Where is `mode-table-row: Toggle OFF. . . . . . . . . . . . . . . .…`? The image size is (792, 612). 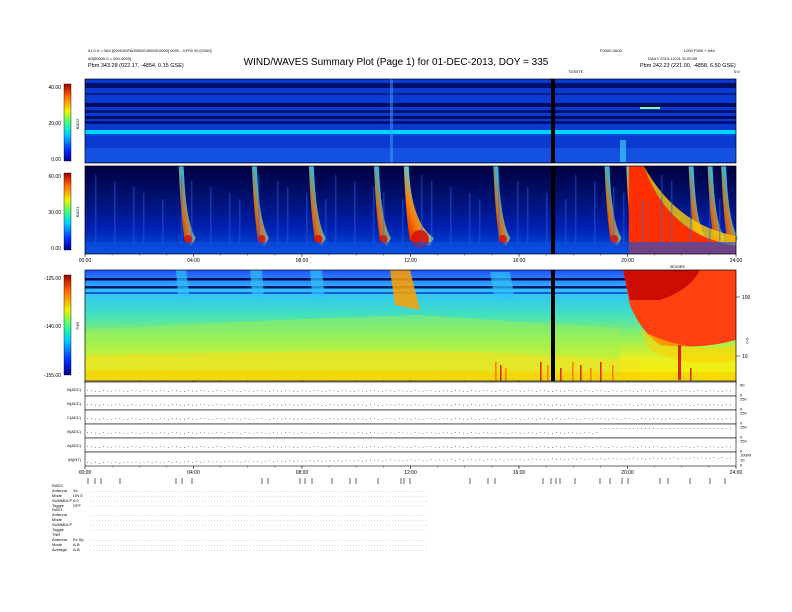 mode-table-row: Toggle OFF. . . . . . . . . . . . . . . .… is located at coordinates (240, 505).